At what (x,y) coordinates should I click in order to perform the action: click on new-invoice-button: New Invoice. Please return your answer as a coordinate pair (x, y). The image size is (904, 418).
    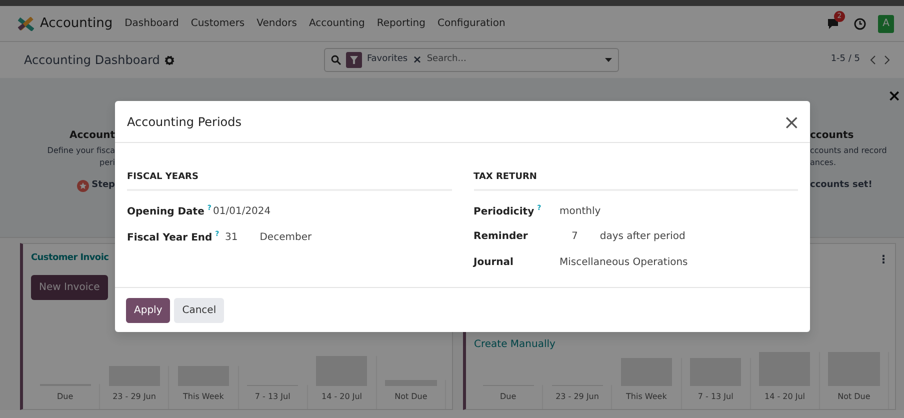
    Looking at the image, I should click on (69, 287).